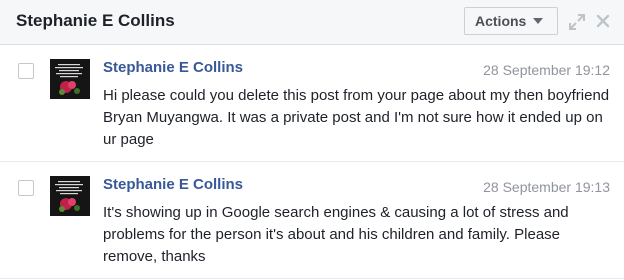 This screenshot has height=280, width=624. Describe the element at coordinates (577, 22) in the screenshot. I see `expand-icon` at that location.